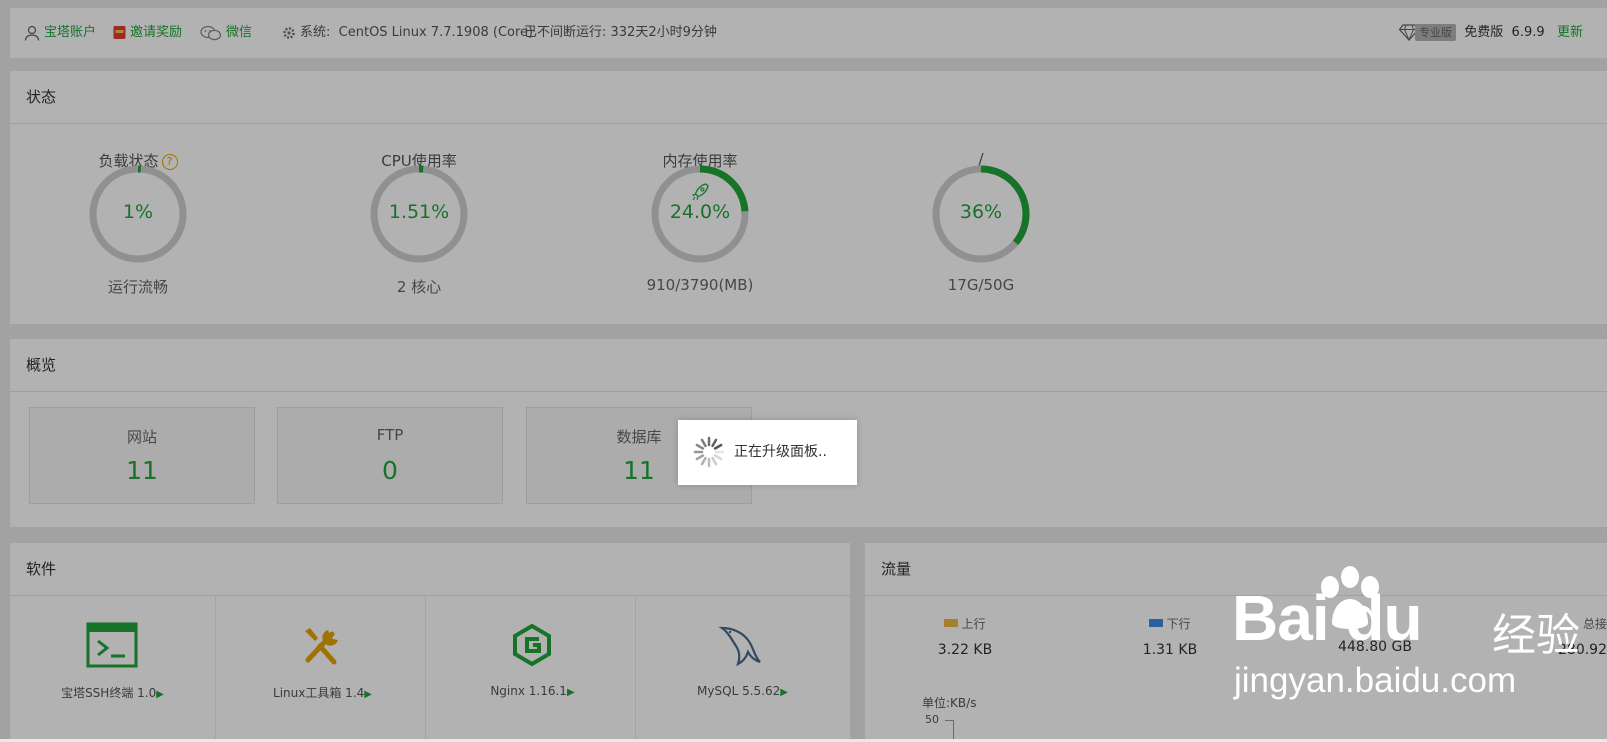 The width and height of the screenshot is (1607, 742). I want to click on loading-spinner-icon, so click(709, 452).